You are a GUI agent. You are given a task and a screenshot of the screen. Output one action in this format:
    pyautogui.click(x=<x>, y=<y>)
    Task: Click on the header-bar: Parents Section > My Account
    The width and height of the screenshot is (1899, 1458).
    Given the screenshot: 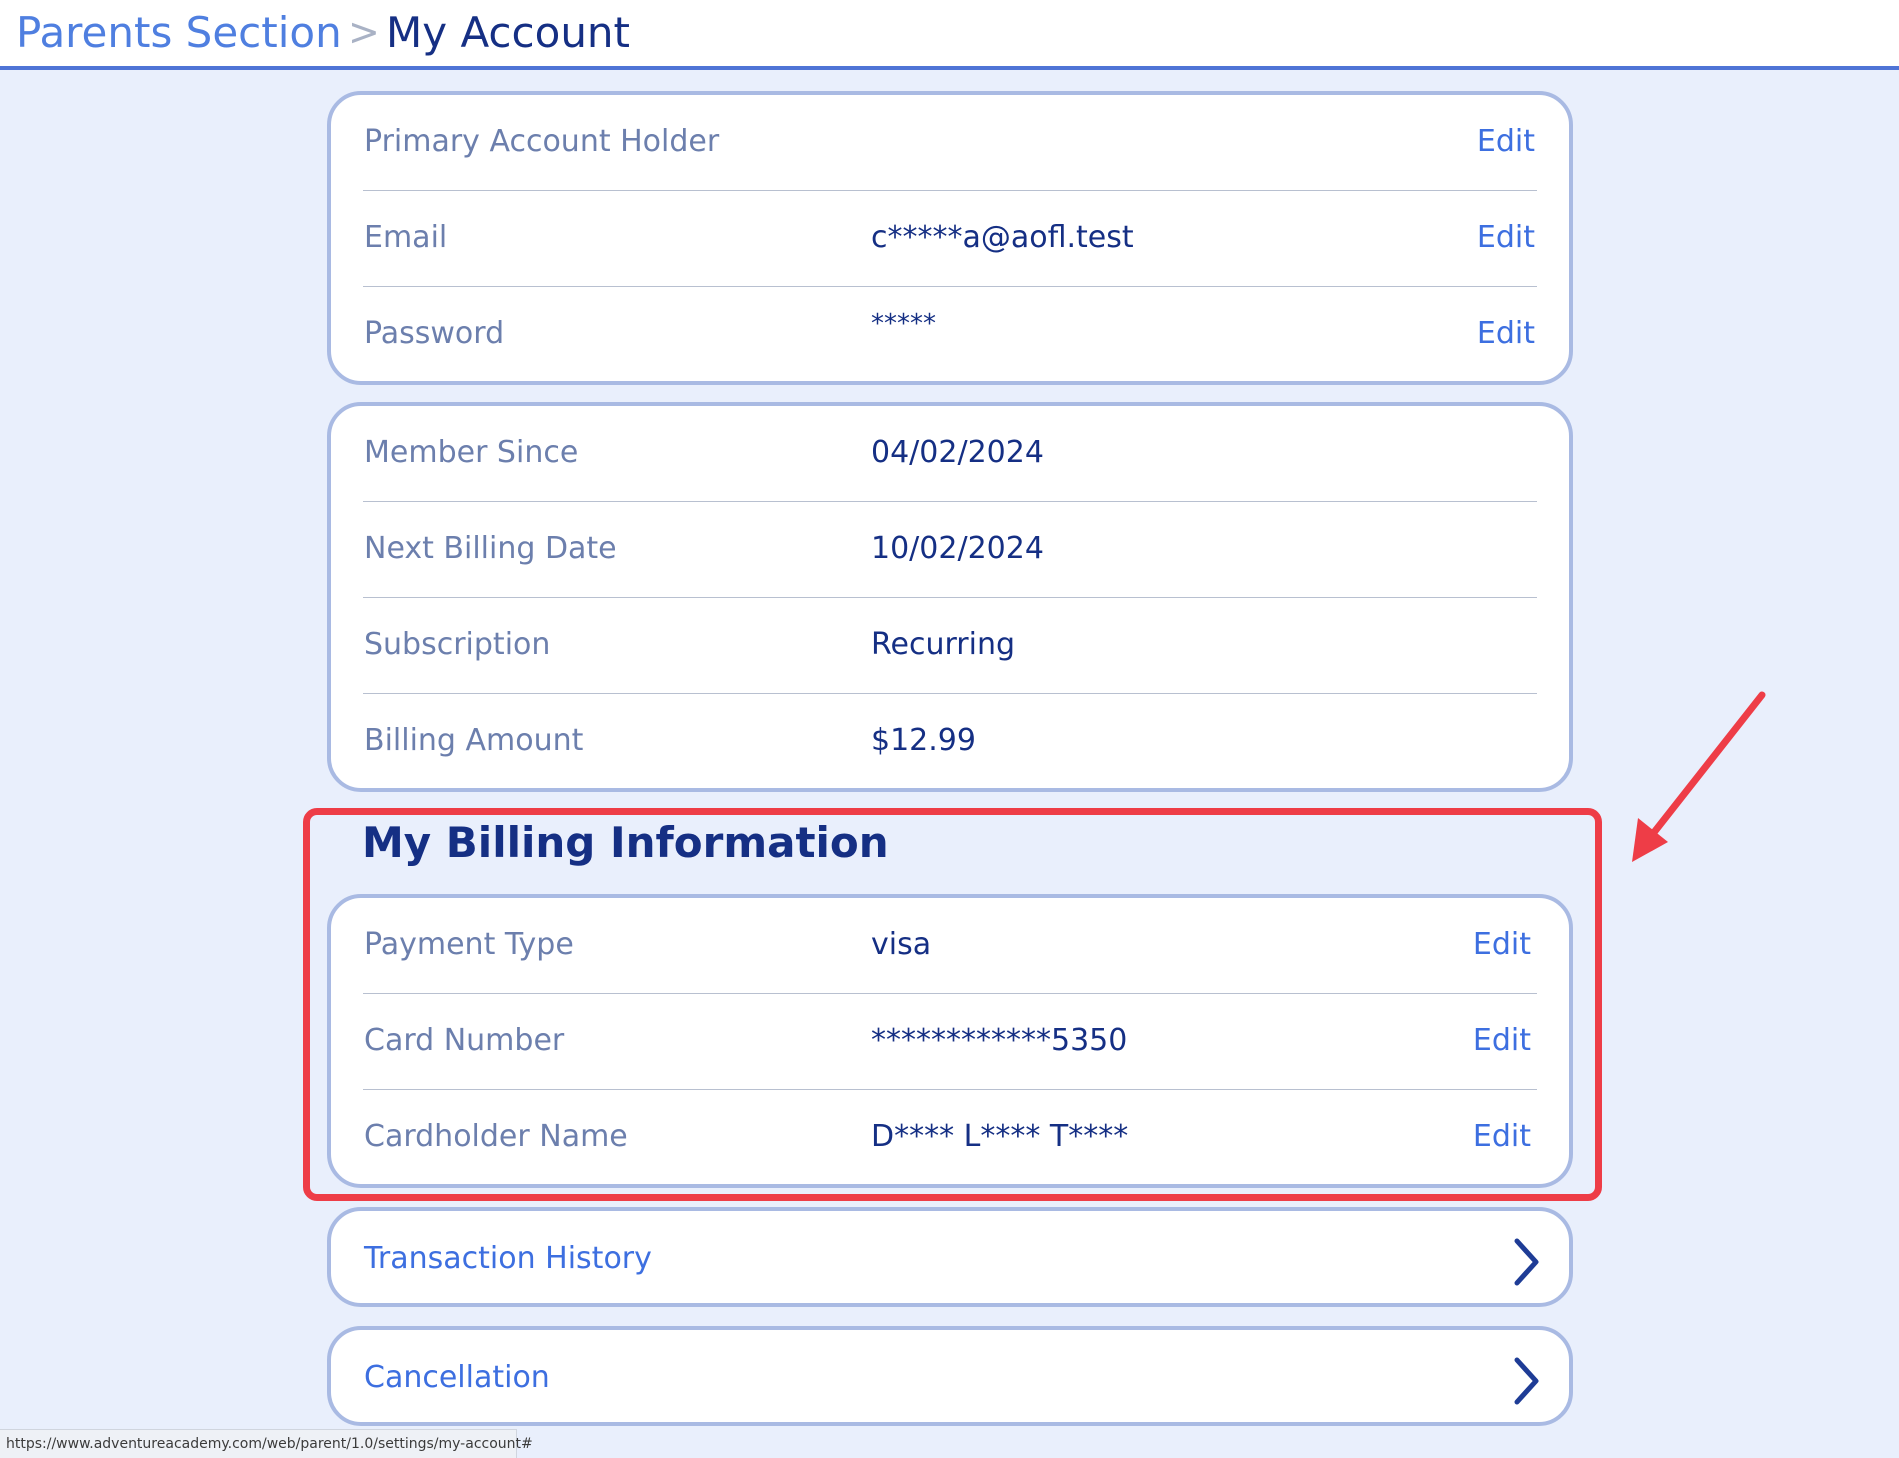 What is the action you would take?
    pyautogui.click(x=949, y=35)
    